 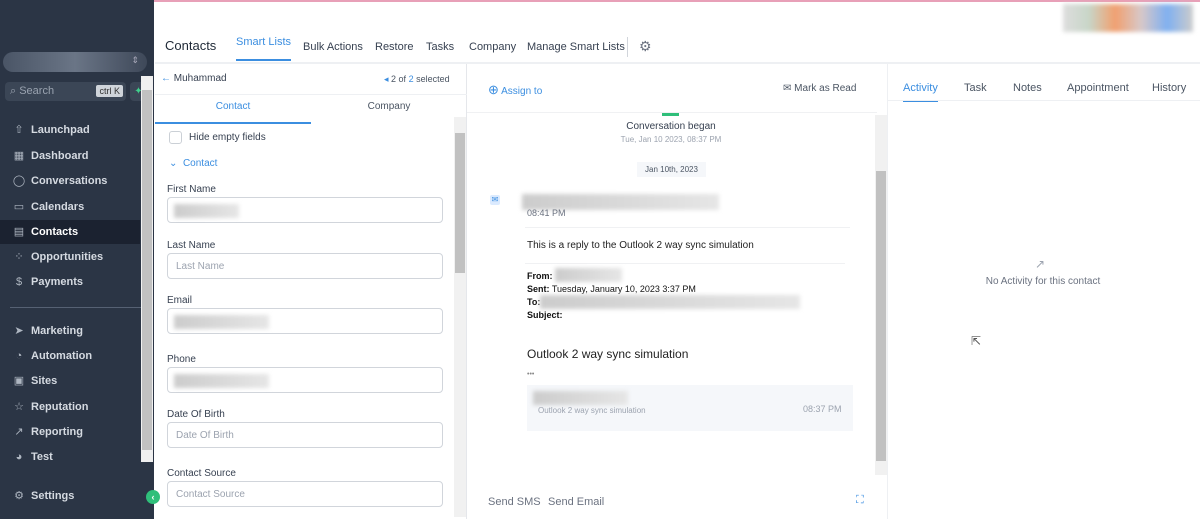 What do you see at coordinates (19, 257) in the screenshot?
I see `opportunities-icon: ⁘` at bounding box center [19, 257].